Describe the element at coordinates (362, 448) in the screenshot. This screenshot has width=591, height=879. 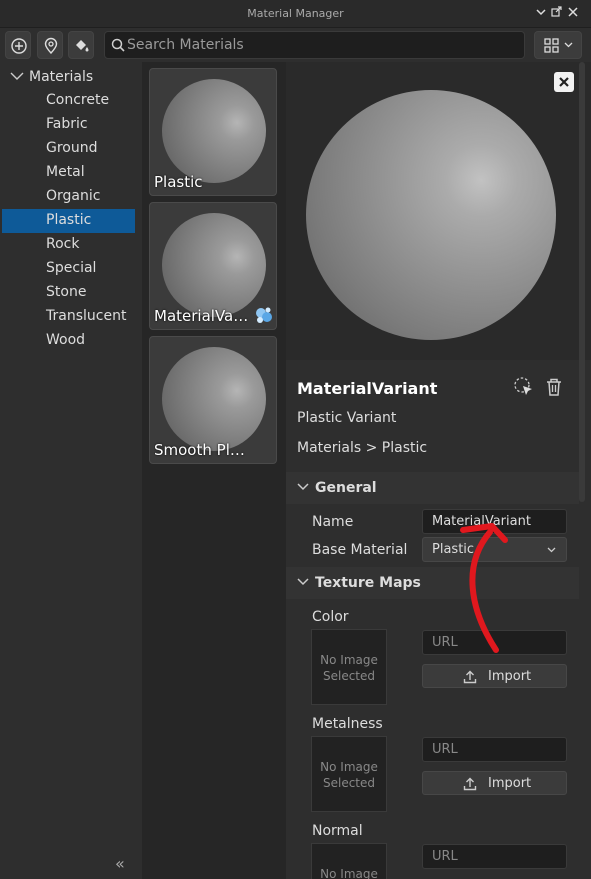
I see `details-path: Materials > Plastic` at that location.